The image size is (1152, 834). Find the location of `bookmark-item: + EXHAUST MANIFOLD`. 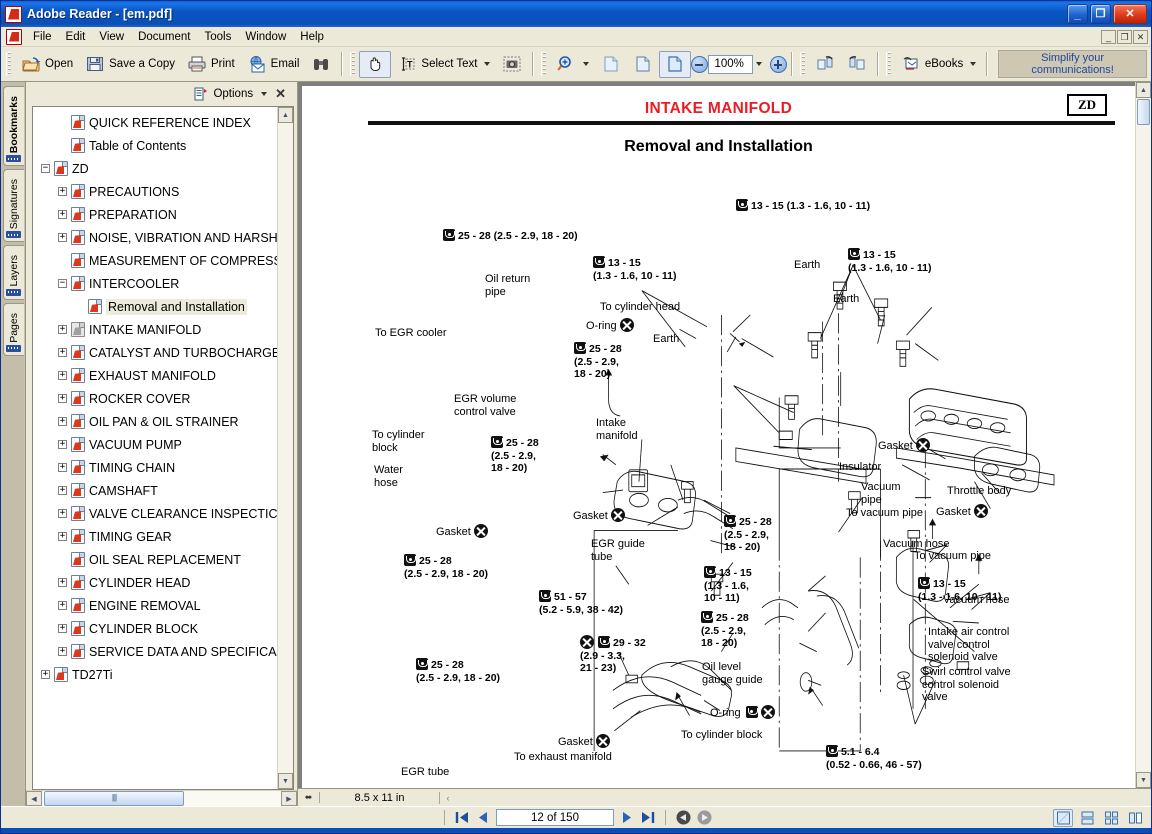

bookmark-item: + EXHAUST MANIFOLD is located at coordinates (155, 375).